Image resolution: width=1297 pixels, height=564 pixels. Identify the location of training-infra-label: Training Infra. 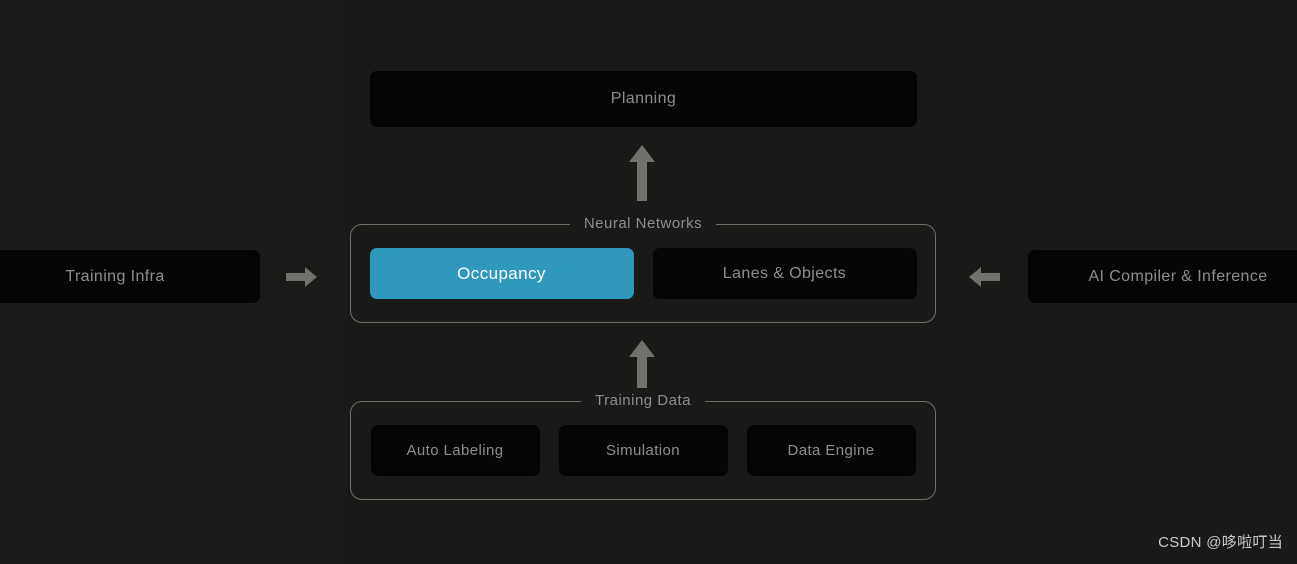
(115, 276).